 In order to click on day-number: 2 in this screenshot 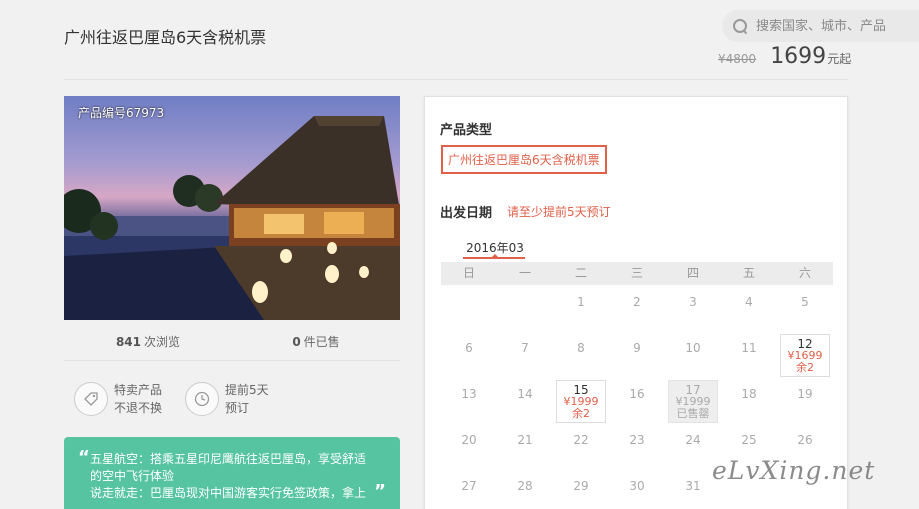, I will do `click(637, 302)`.